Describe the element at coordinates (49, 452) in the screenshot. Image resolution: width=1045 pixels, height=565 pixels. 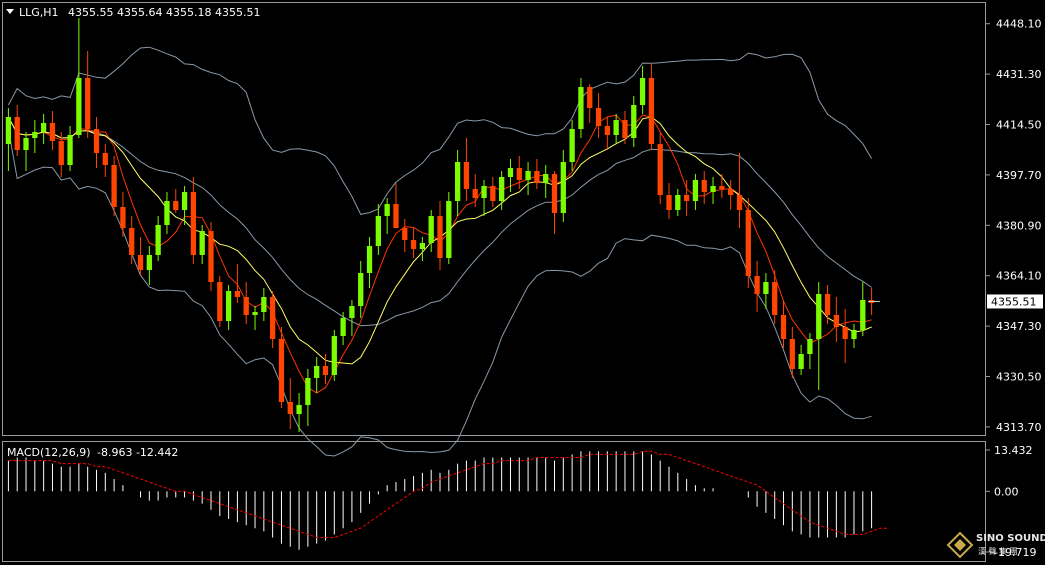
I see `macd-label: MACD(12,26,9)` at that location.